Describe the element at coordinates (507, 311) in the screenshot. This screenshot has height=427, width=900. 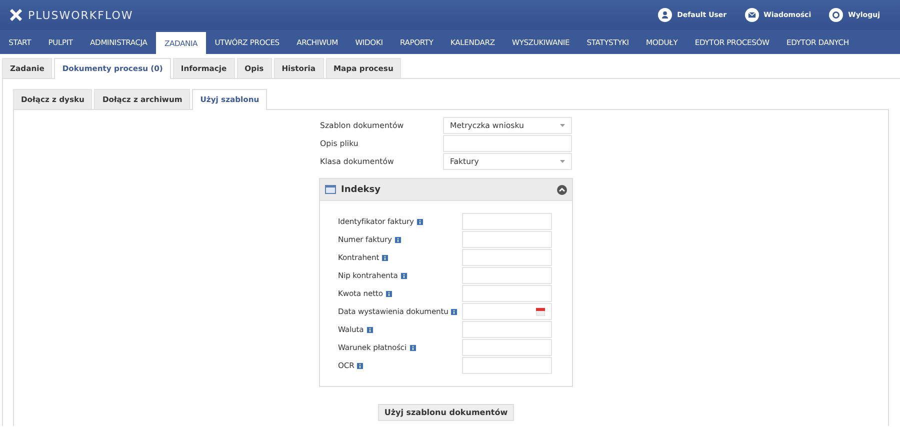
I see `date-field` at that location.